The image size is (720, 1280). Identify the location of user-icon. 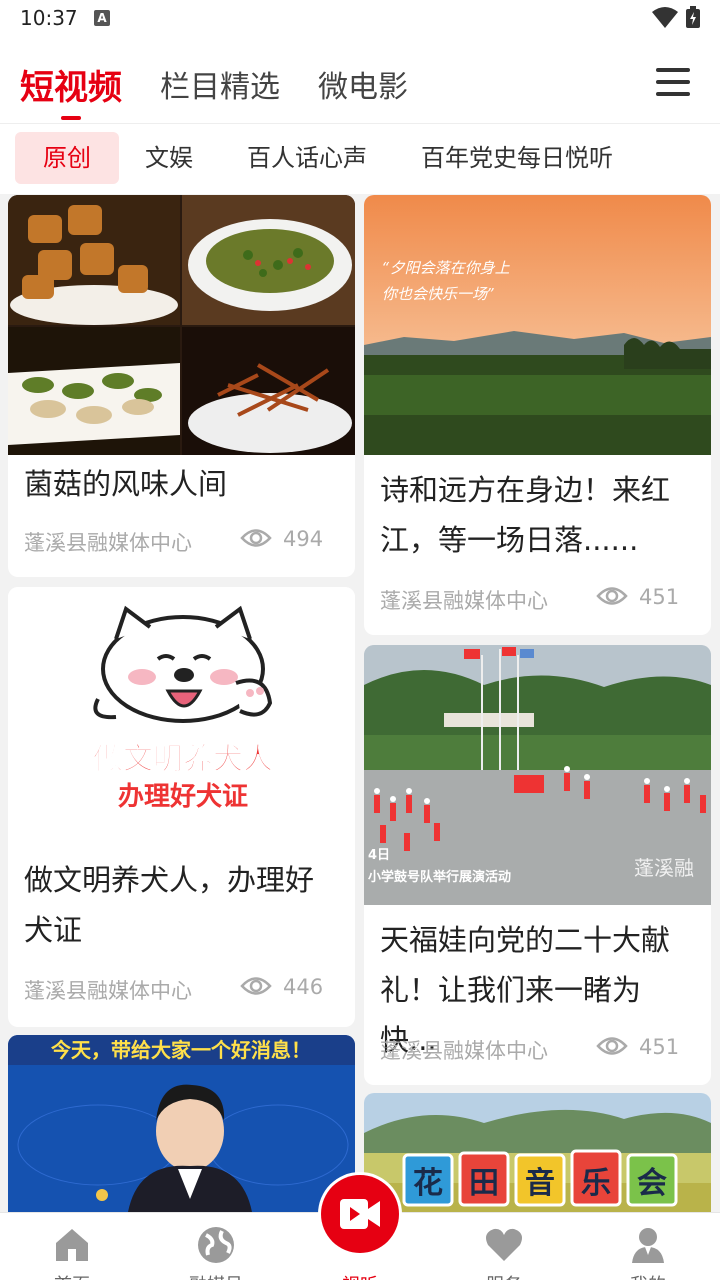
(648, 1245).